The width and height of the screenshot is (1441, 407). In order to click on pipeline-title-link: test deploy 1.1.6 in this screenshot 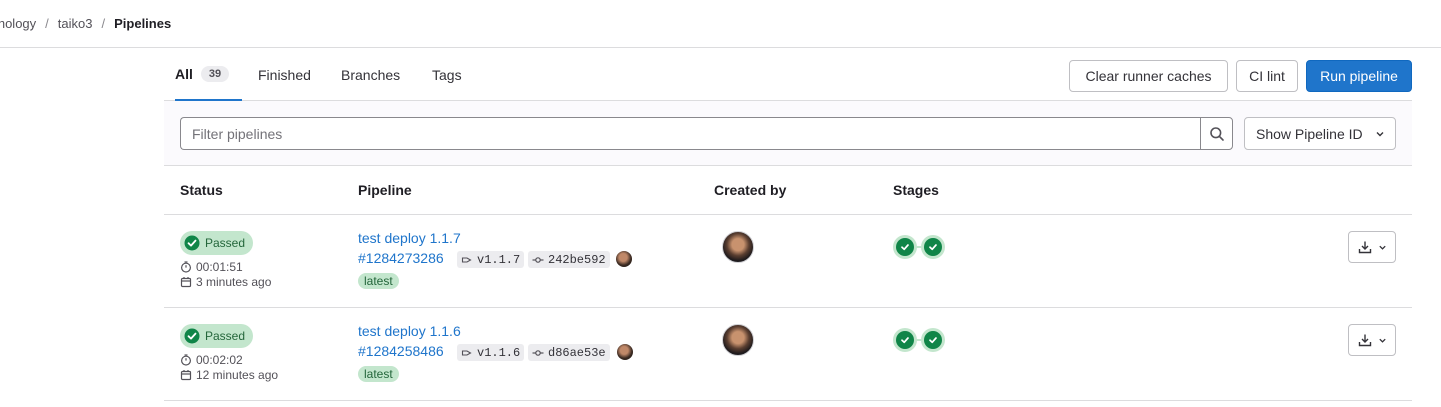, I will do `click(409, 331)`.